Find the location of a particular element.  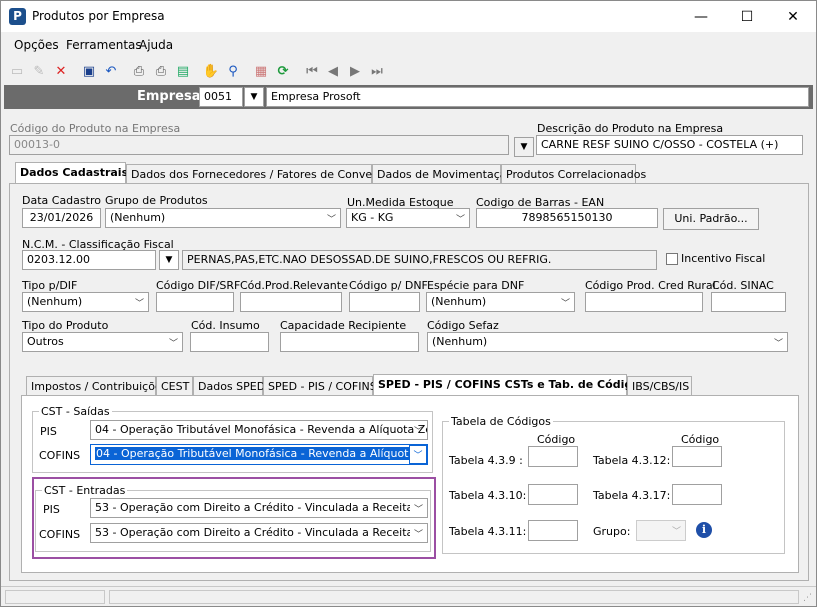

previous-record-icon: ◀ is located at coordinates (333, 71).